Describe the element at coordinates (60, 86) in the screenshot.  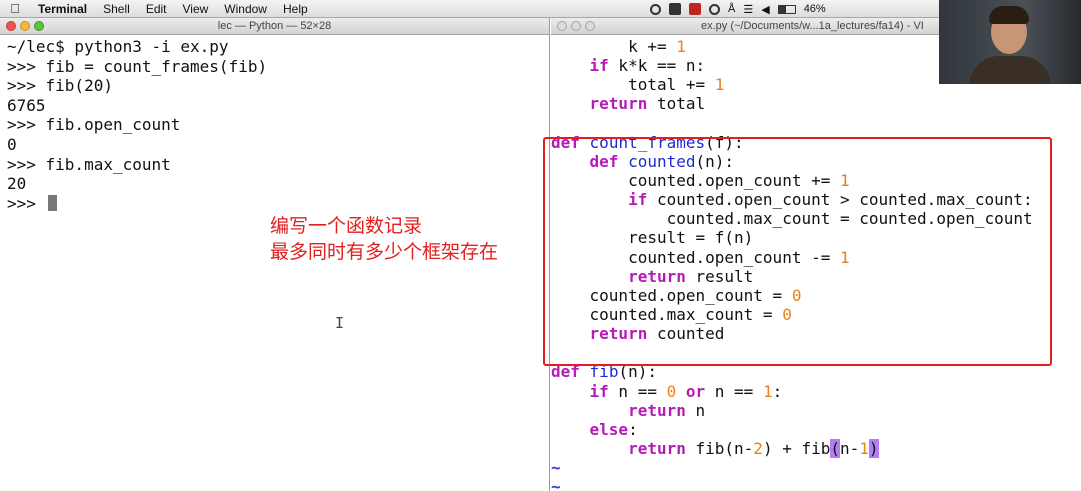
I see `terminal-line: >>> fib(20)` at that location.